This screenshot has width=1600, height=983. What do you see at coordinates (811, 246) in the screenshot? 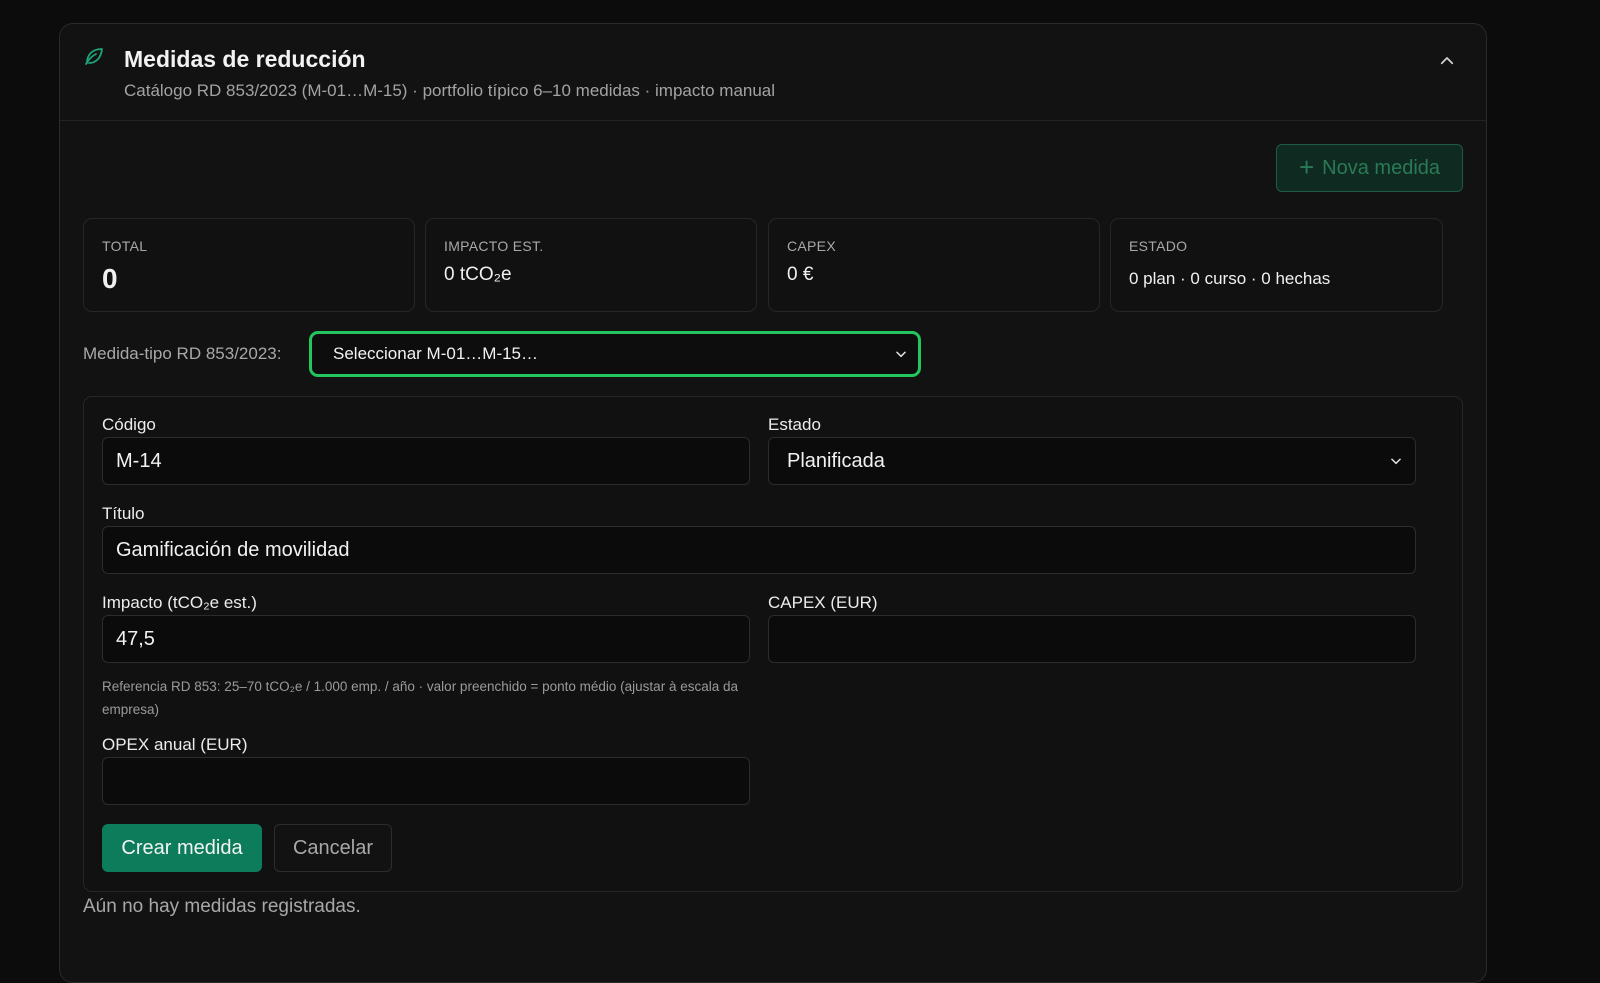
I see `stat-label: CAPEX` at bounding box center [811, 246].